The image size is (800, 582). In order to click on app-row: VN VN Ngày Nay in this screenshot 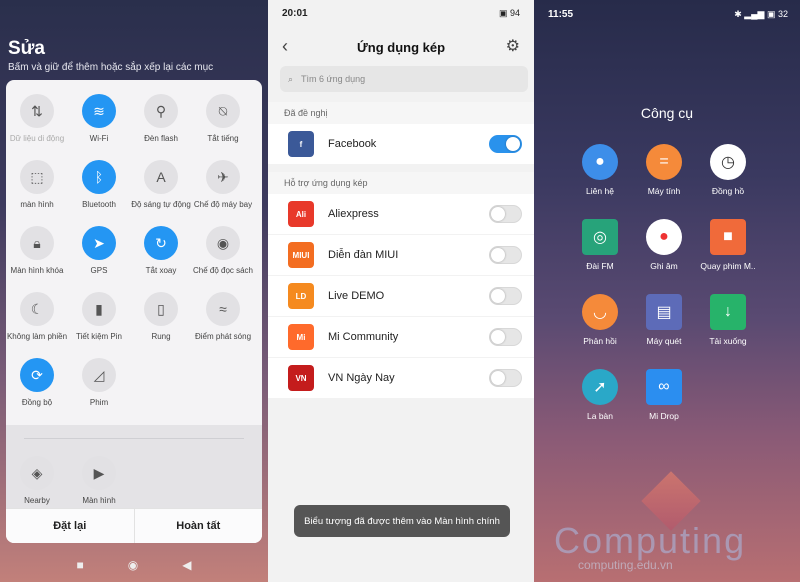, I will do `click(401, 378)`.